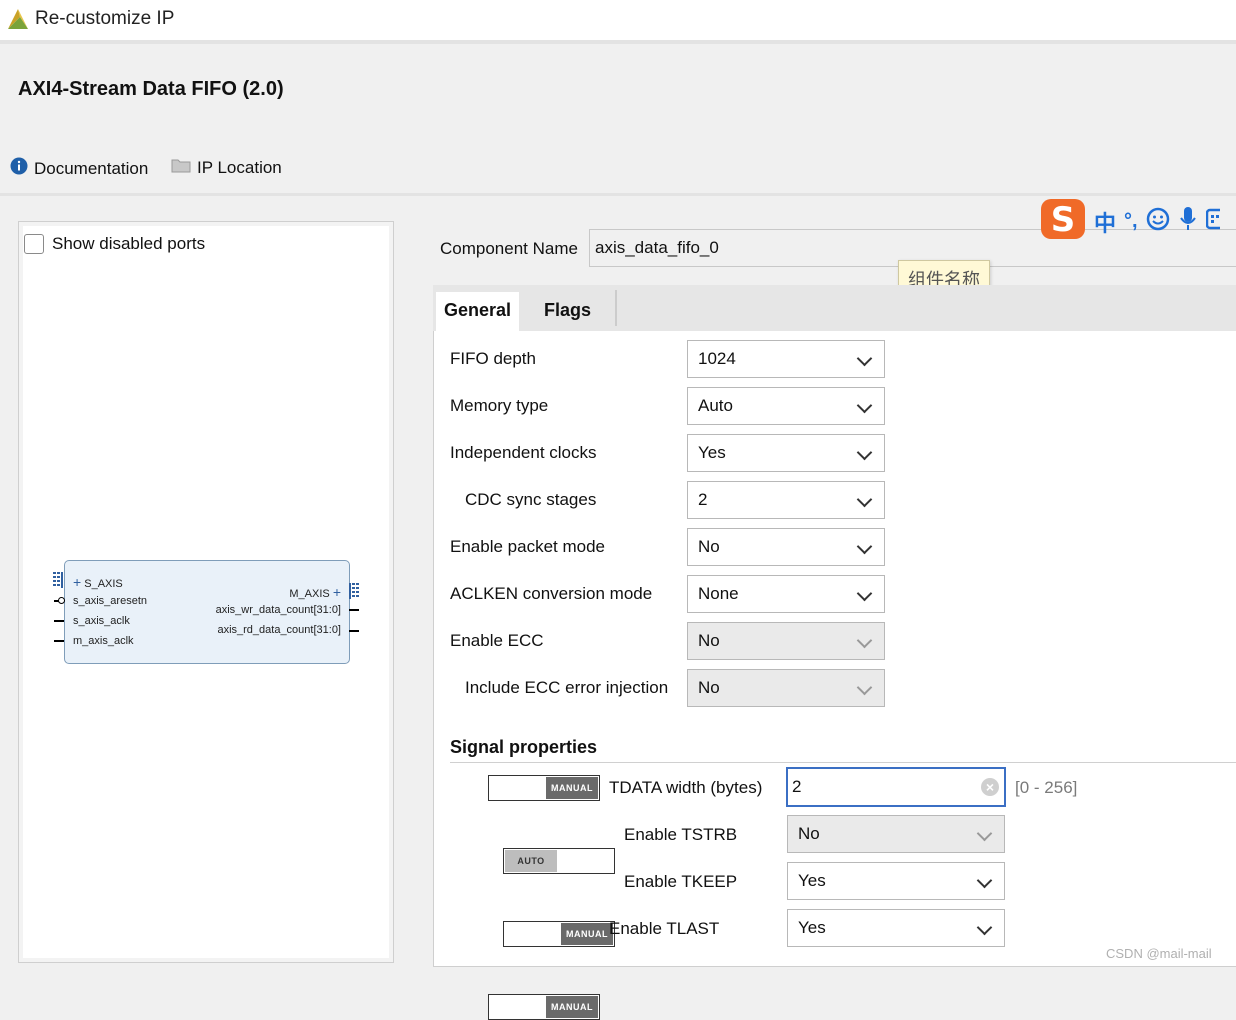 The image size is (1236, 1020). Describe the element at coordinates (990, 787) in the screenshot. I see `clear-icon: ×` at that location.